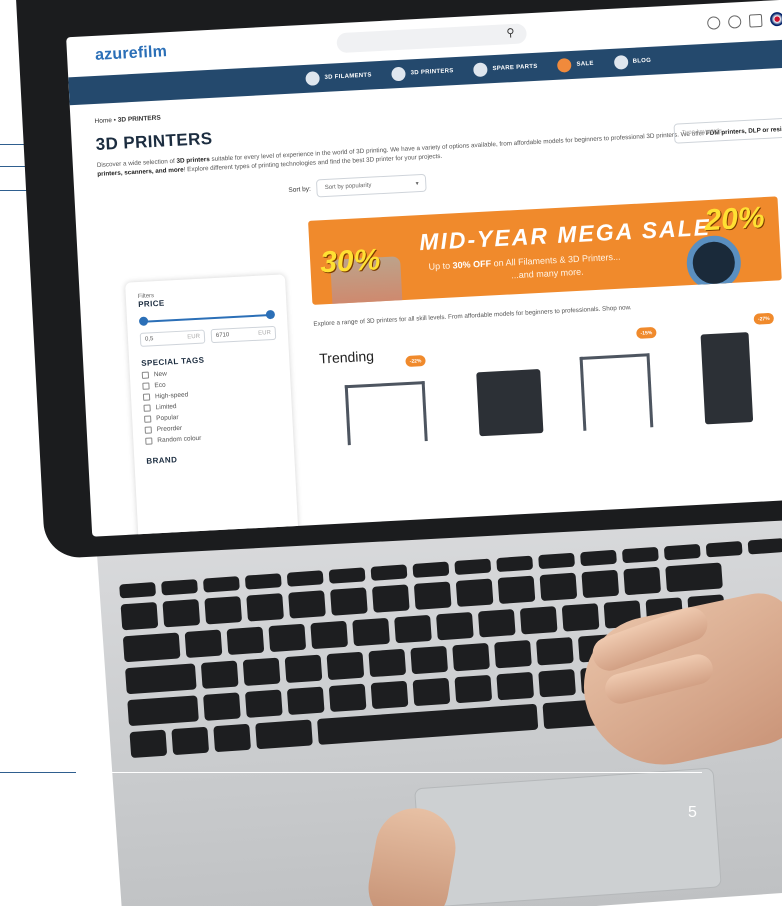 Image resolution: width=782 pixels, height=906 pixels. I want to click on banner-discount-right: 20%, so click(734, 219).